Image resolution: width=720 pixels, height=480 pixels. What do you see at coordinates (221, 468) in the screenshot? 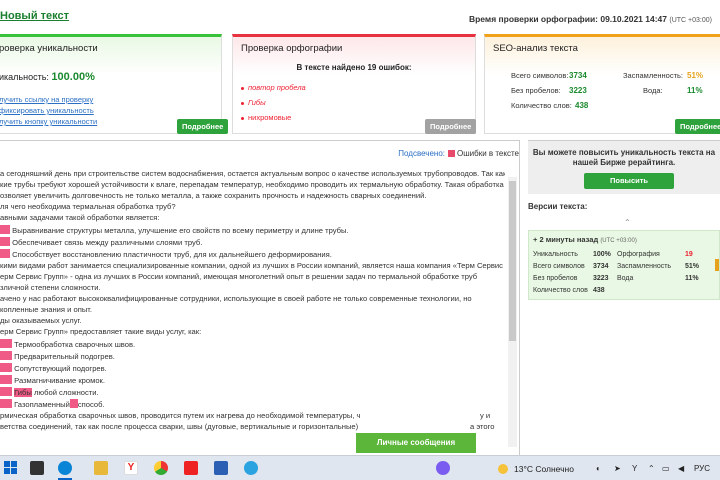
I see `word-icon` at bounding box center [221, 468].